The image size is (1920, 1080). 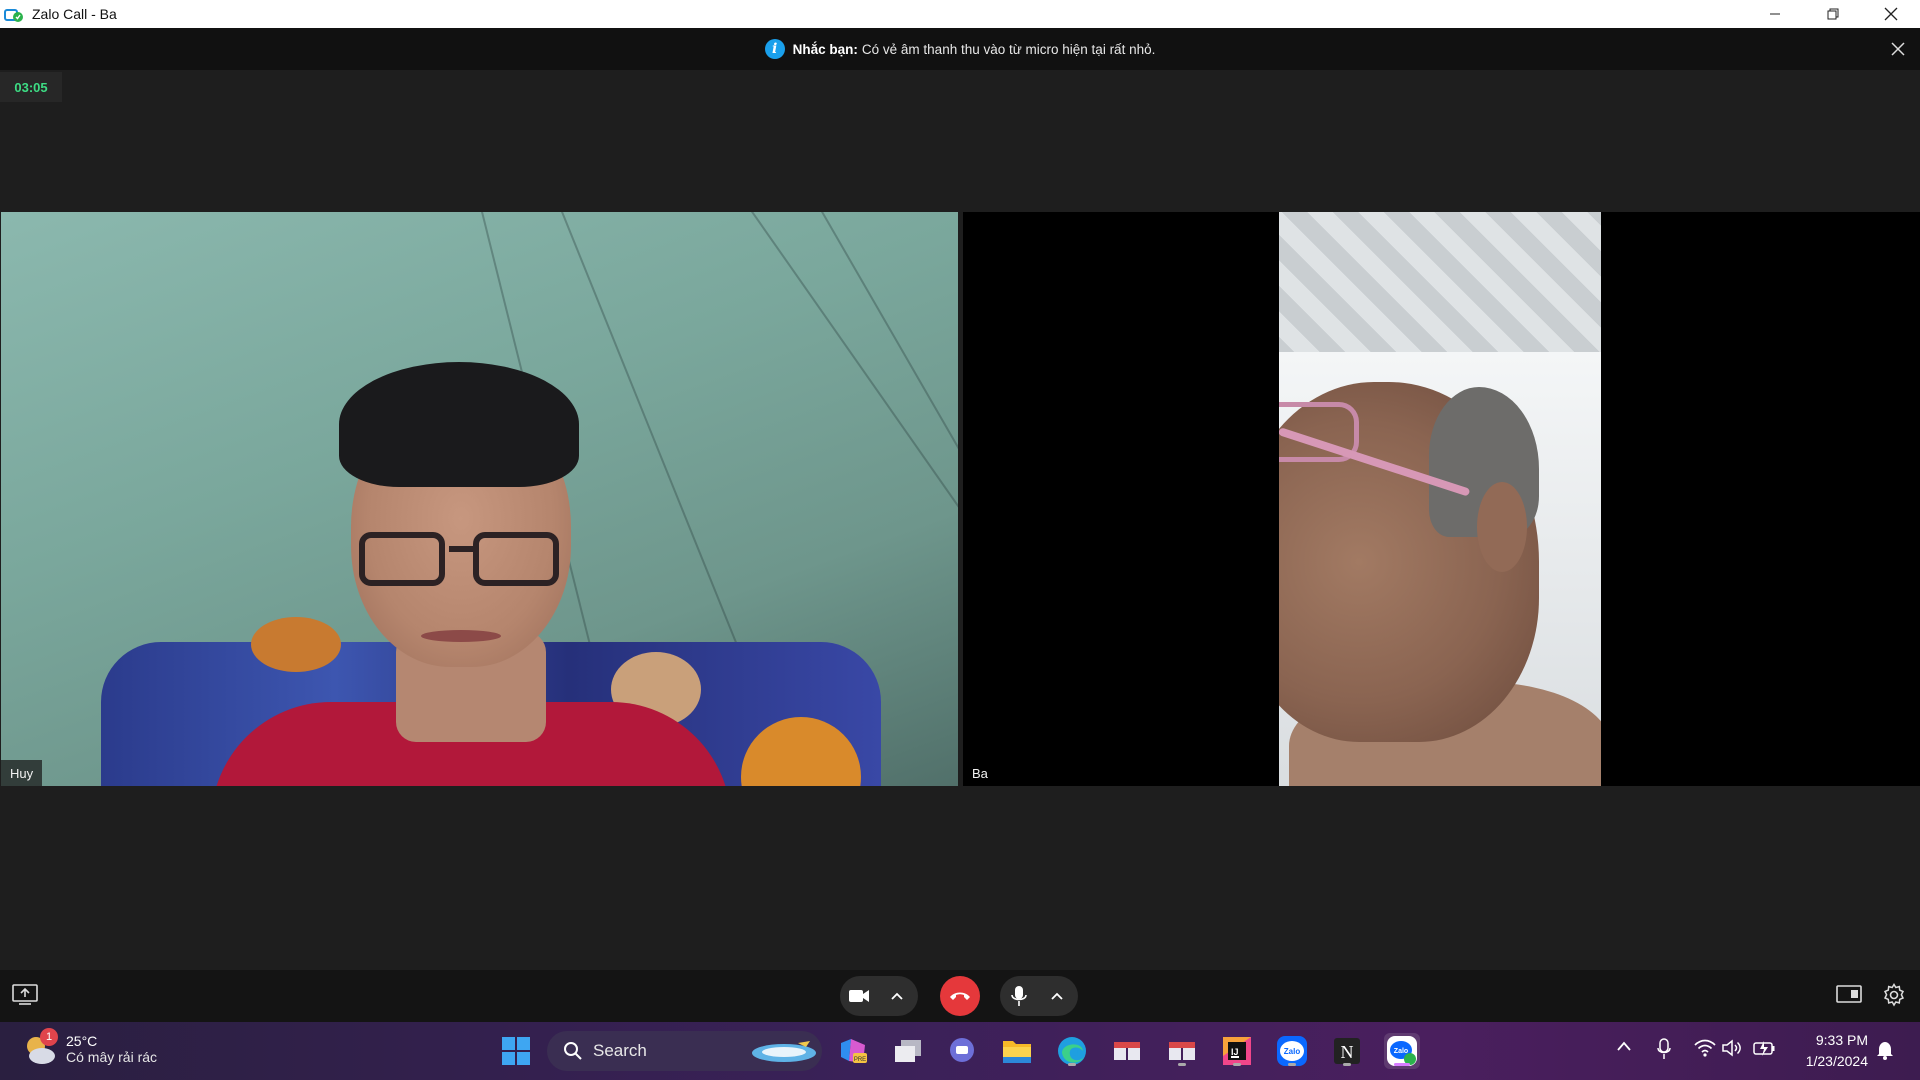 What do you see at coordinates (1836, 1061) in the screenshot?
I see `clock-date: 1/23/2024` at bounding box center [1836, 1061].